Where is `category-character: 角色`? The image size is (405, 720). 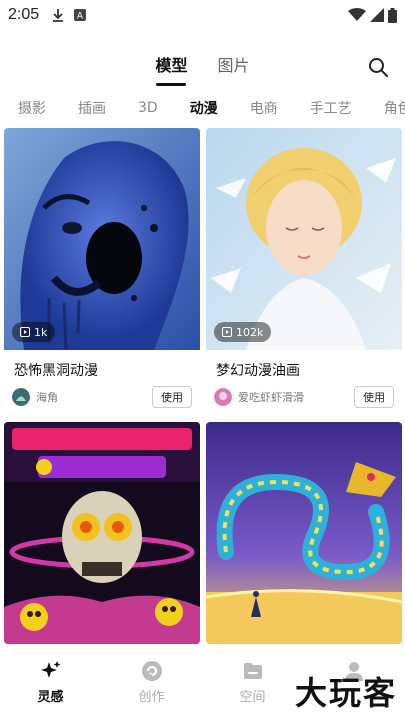 category-character: 角色 is located at coordinates (385, 108).